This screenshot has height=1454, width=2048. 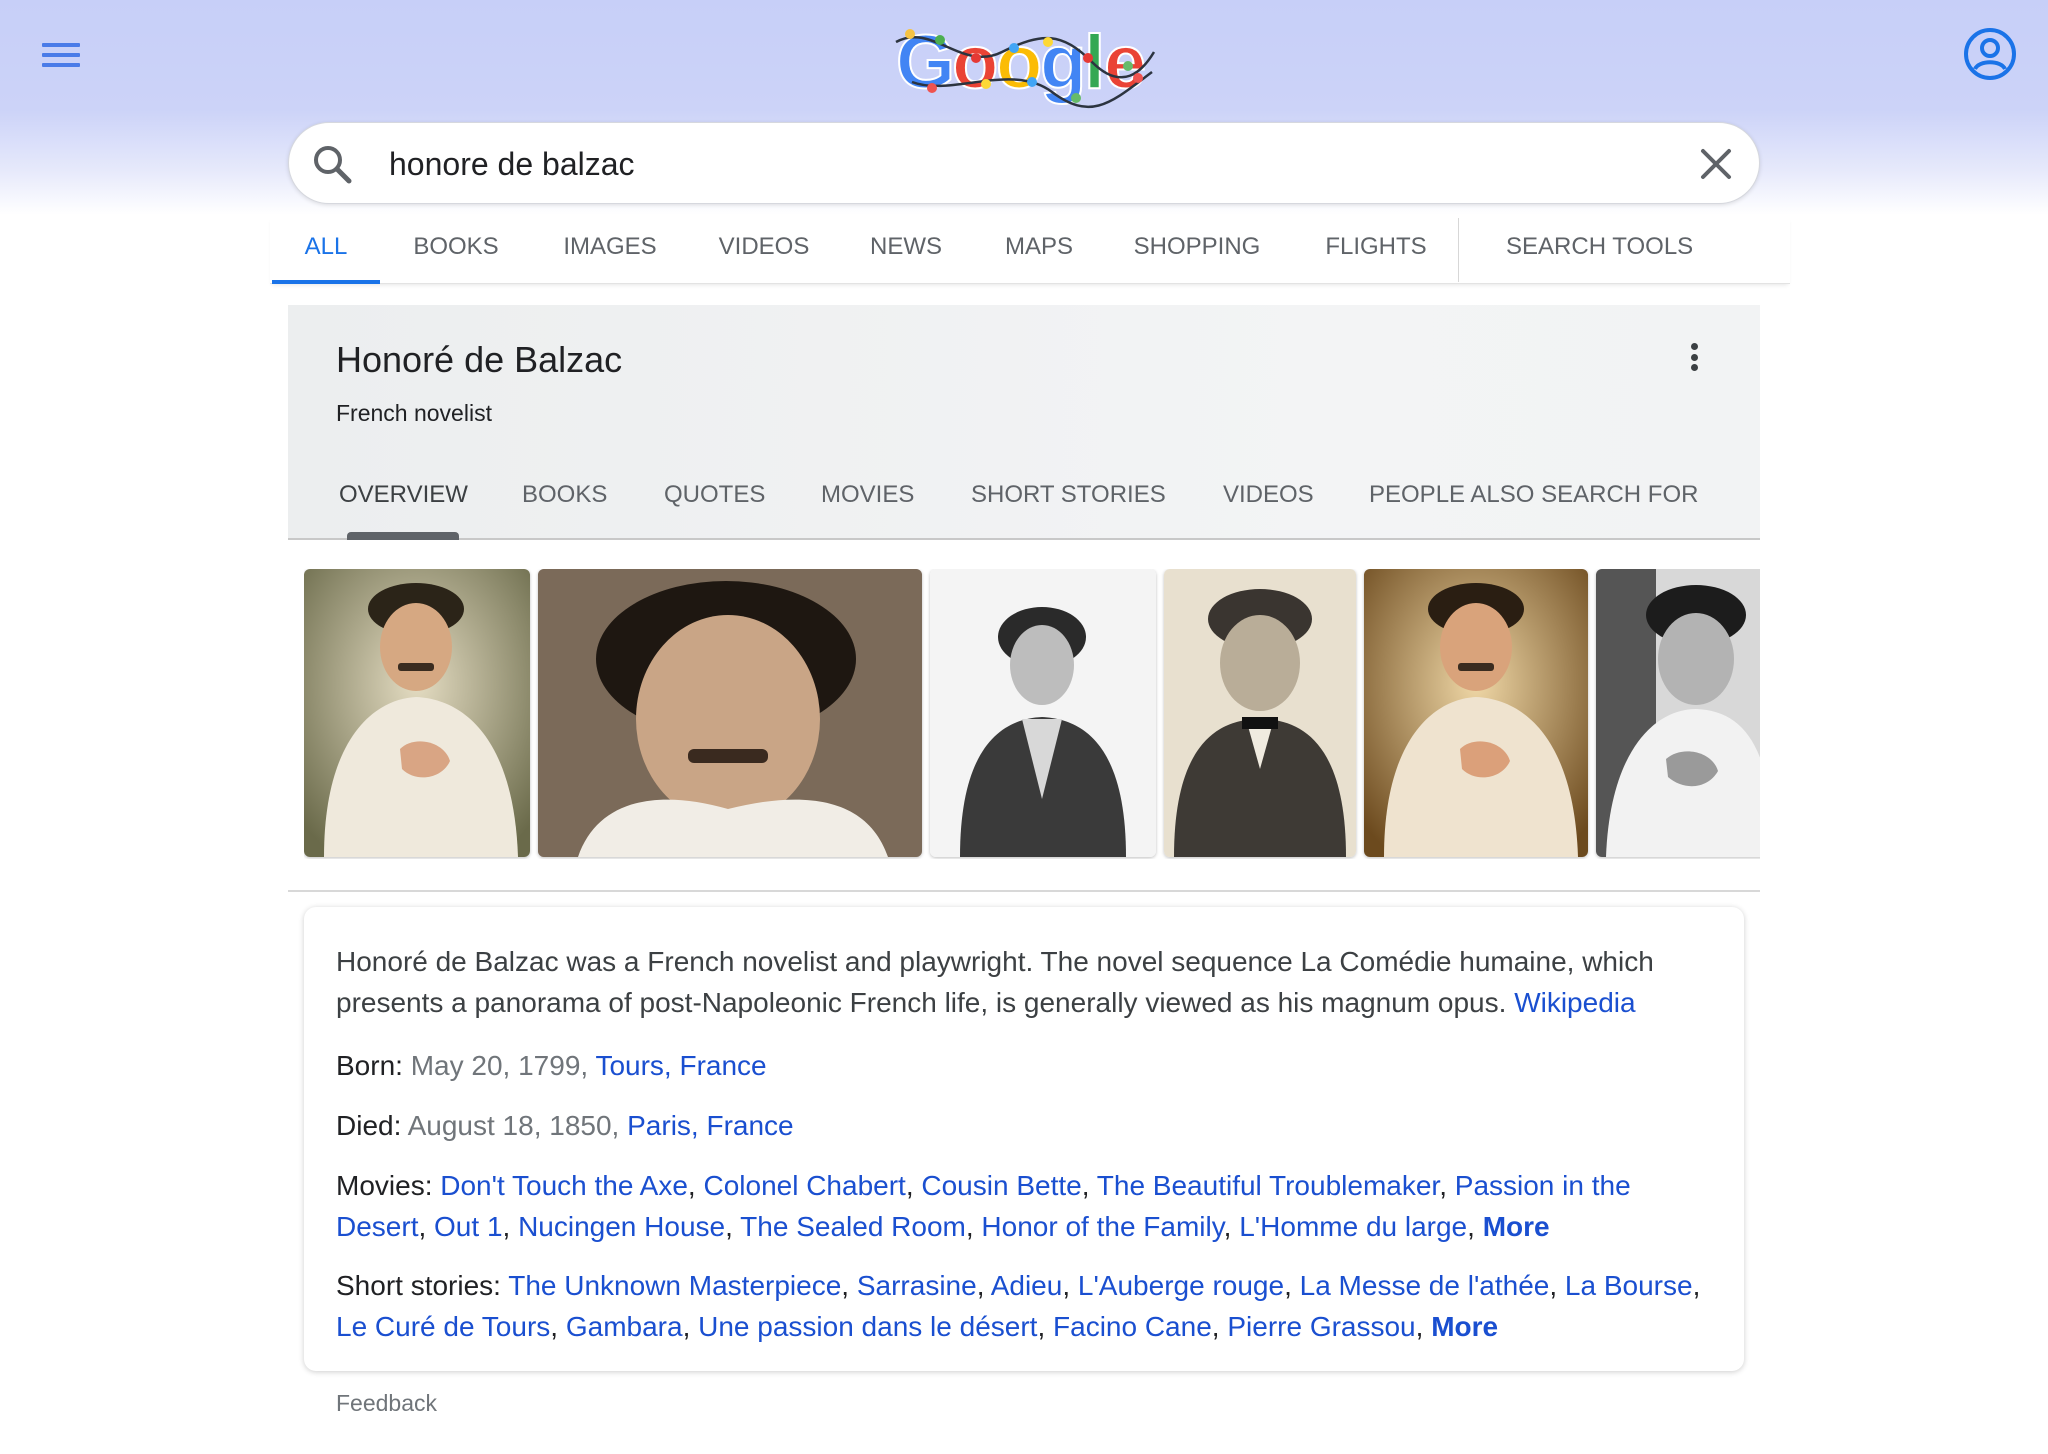 What do you see at coordinates (384, 1185) in the screenshot?
I see `movies-label: Movies:` at bounding box center [384, 1185].